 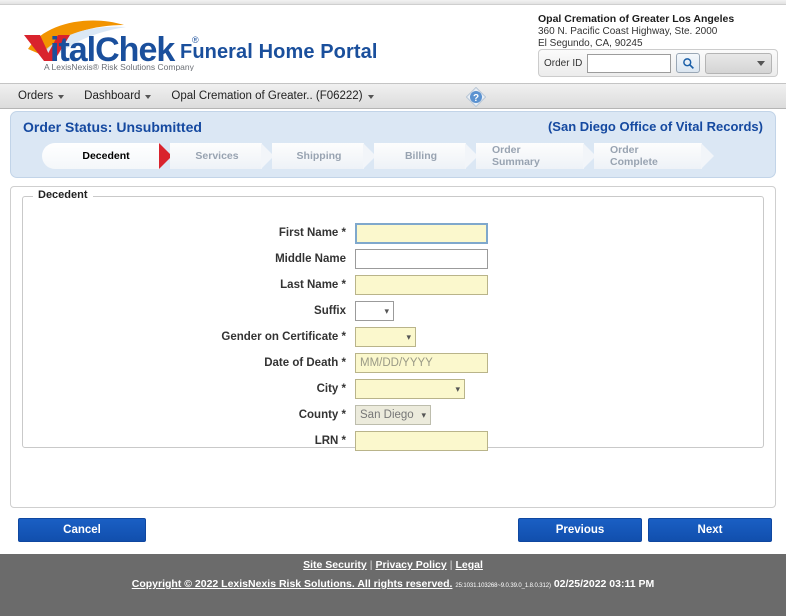 I want to click on legal-link: Legal, so click(x=468, y=565).